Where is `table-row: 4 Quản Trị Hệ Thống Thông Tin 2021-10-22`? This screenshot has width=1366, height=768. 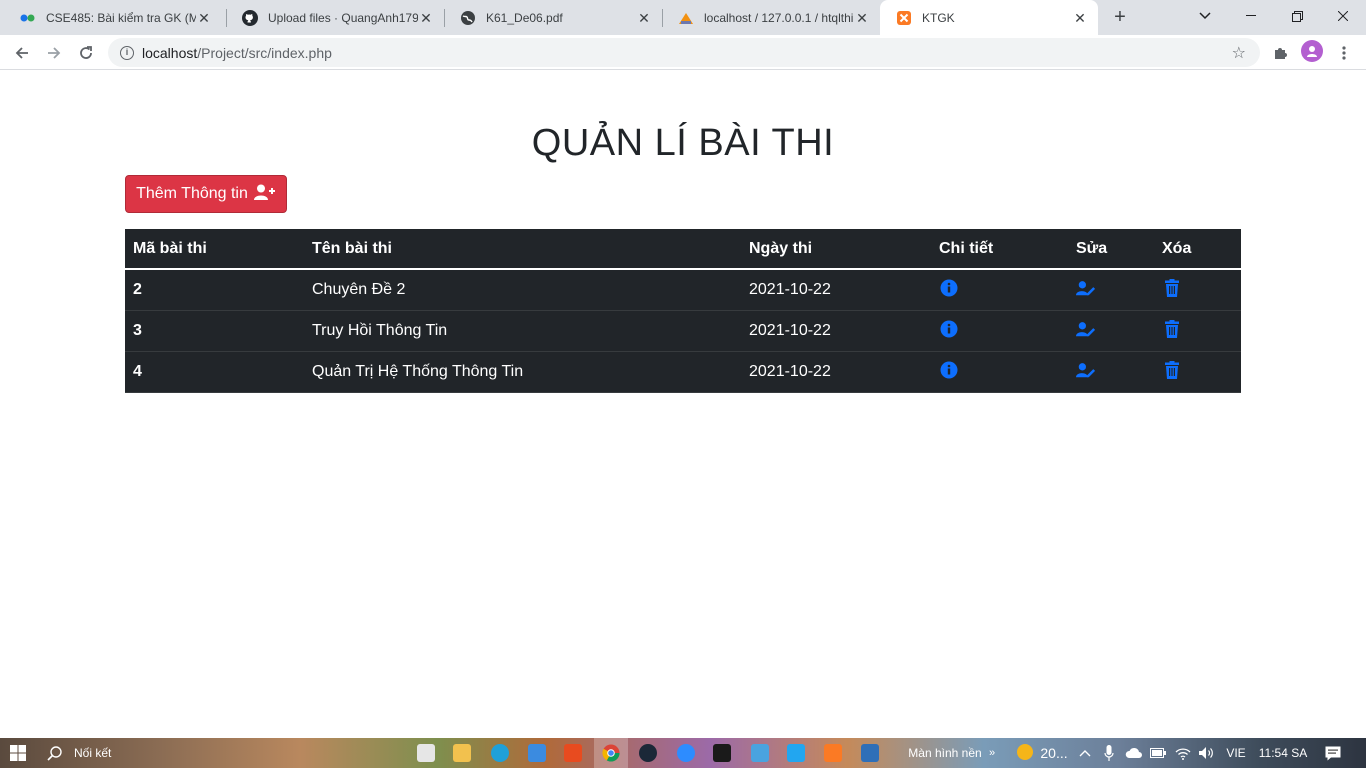 table-row: 4 Quản Trị Hệ Thống Thông Tin 2021-10-22 is located at coordinates (683, 371).